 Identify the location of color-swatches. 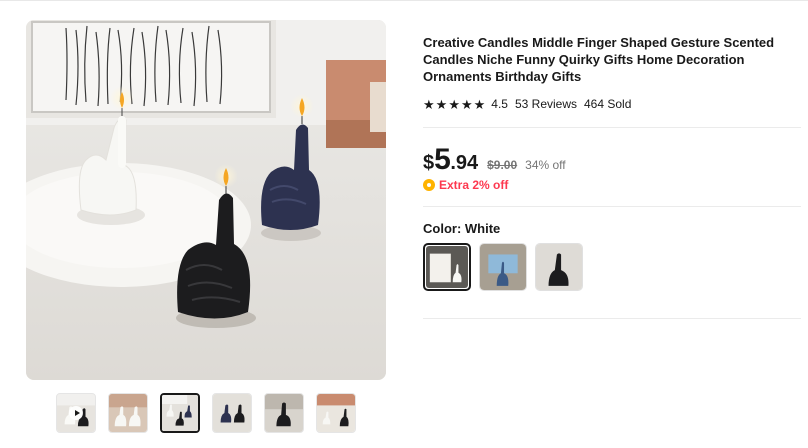
(503, 267).